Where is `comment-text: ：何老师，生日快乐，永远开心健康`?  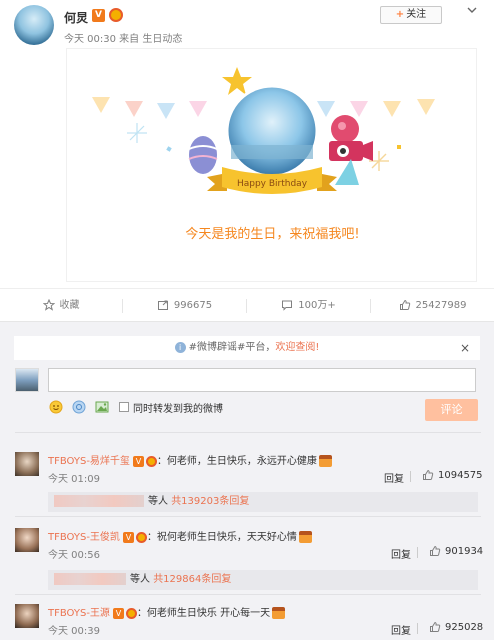
comment-text: ：何老师，生日快乐，永远开心健康 is located at coordinates (236, 461).